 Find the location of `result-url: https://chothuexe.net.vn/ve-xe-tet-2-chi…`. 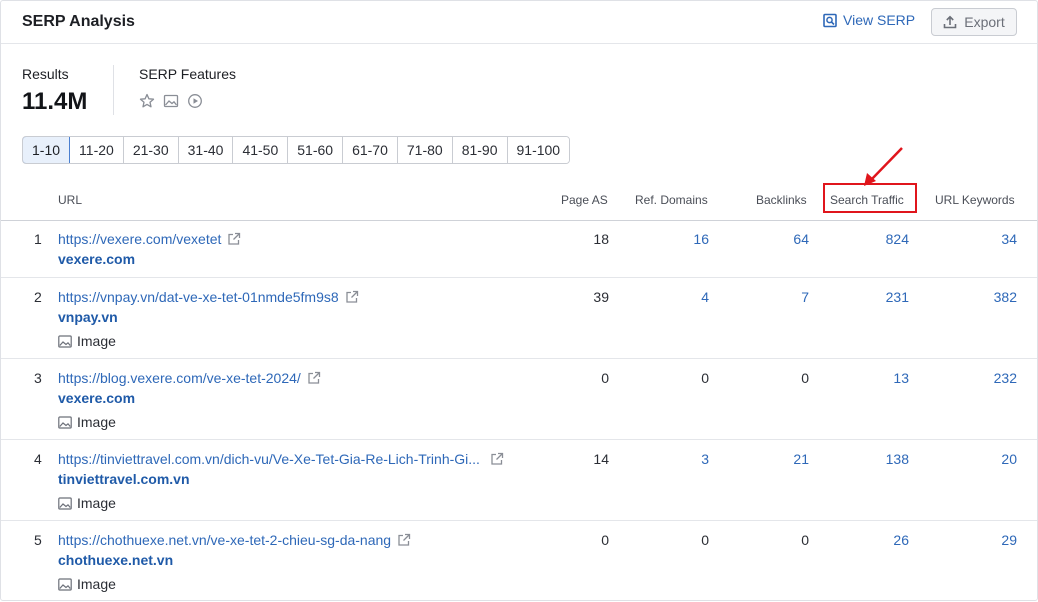

result-url: https://chothuexe.net.vn/ve-xe-tet-2-chi… is located at coordinates (234, 540).